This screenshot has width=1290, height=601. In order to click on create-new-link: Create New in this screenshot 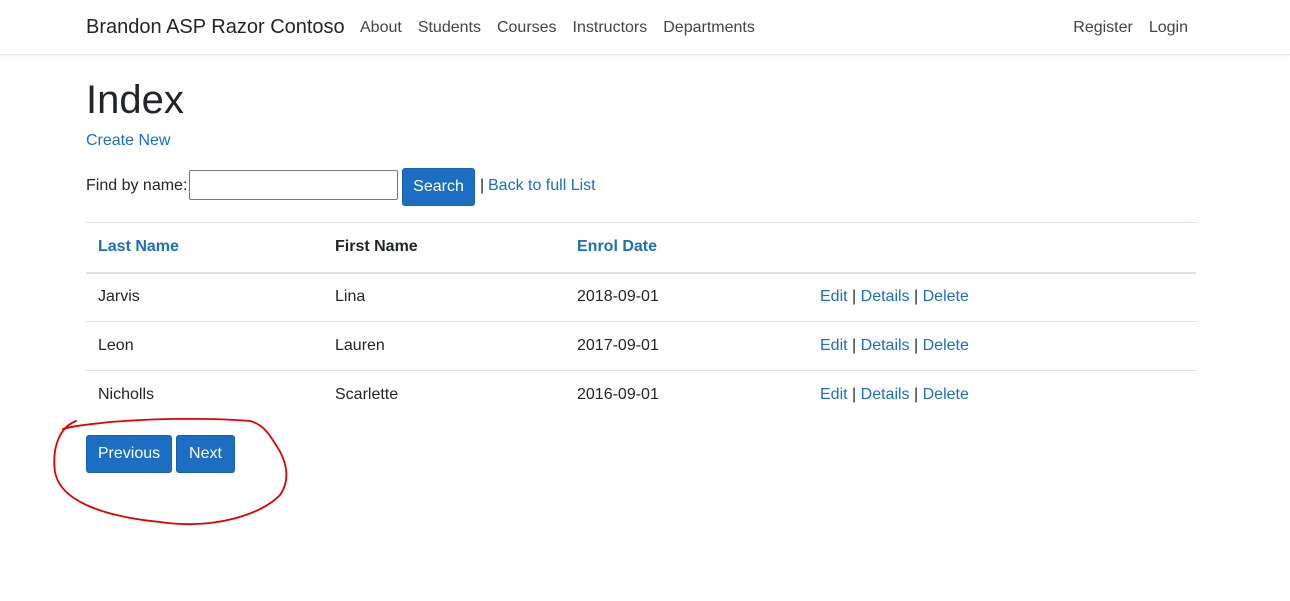, I will do `click(128, 141)`.